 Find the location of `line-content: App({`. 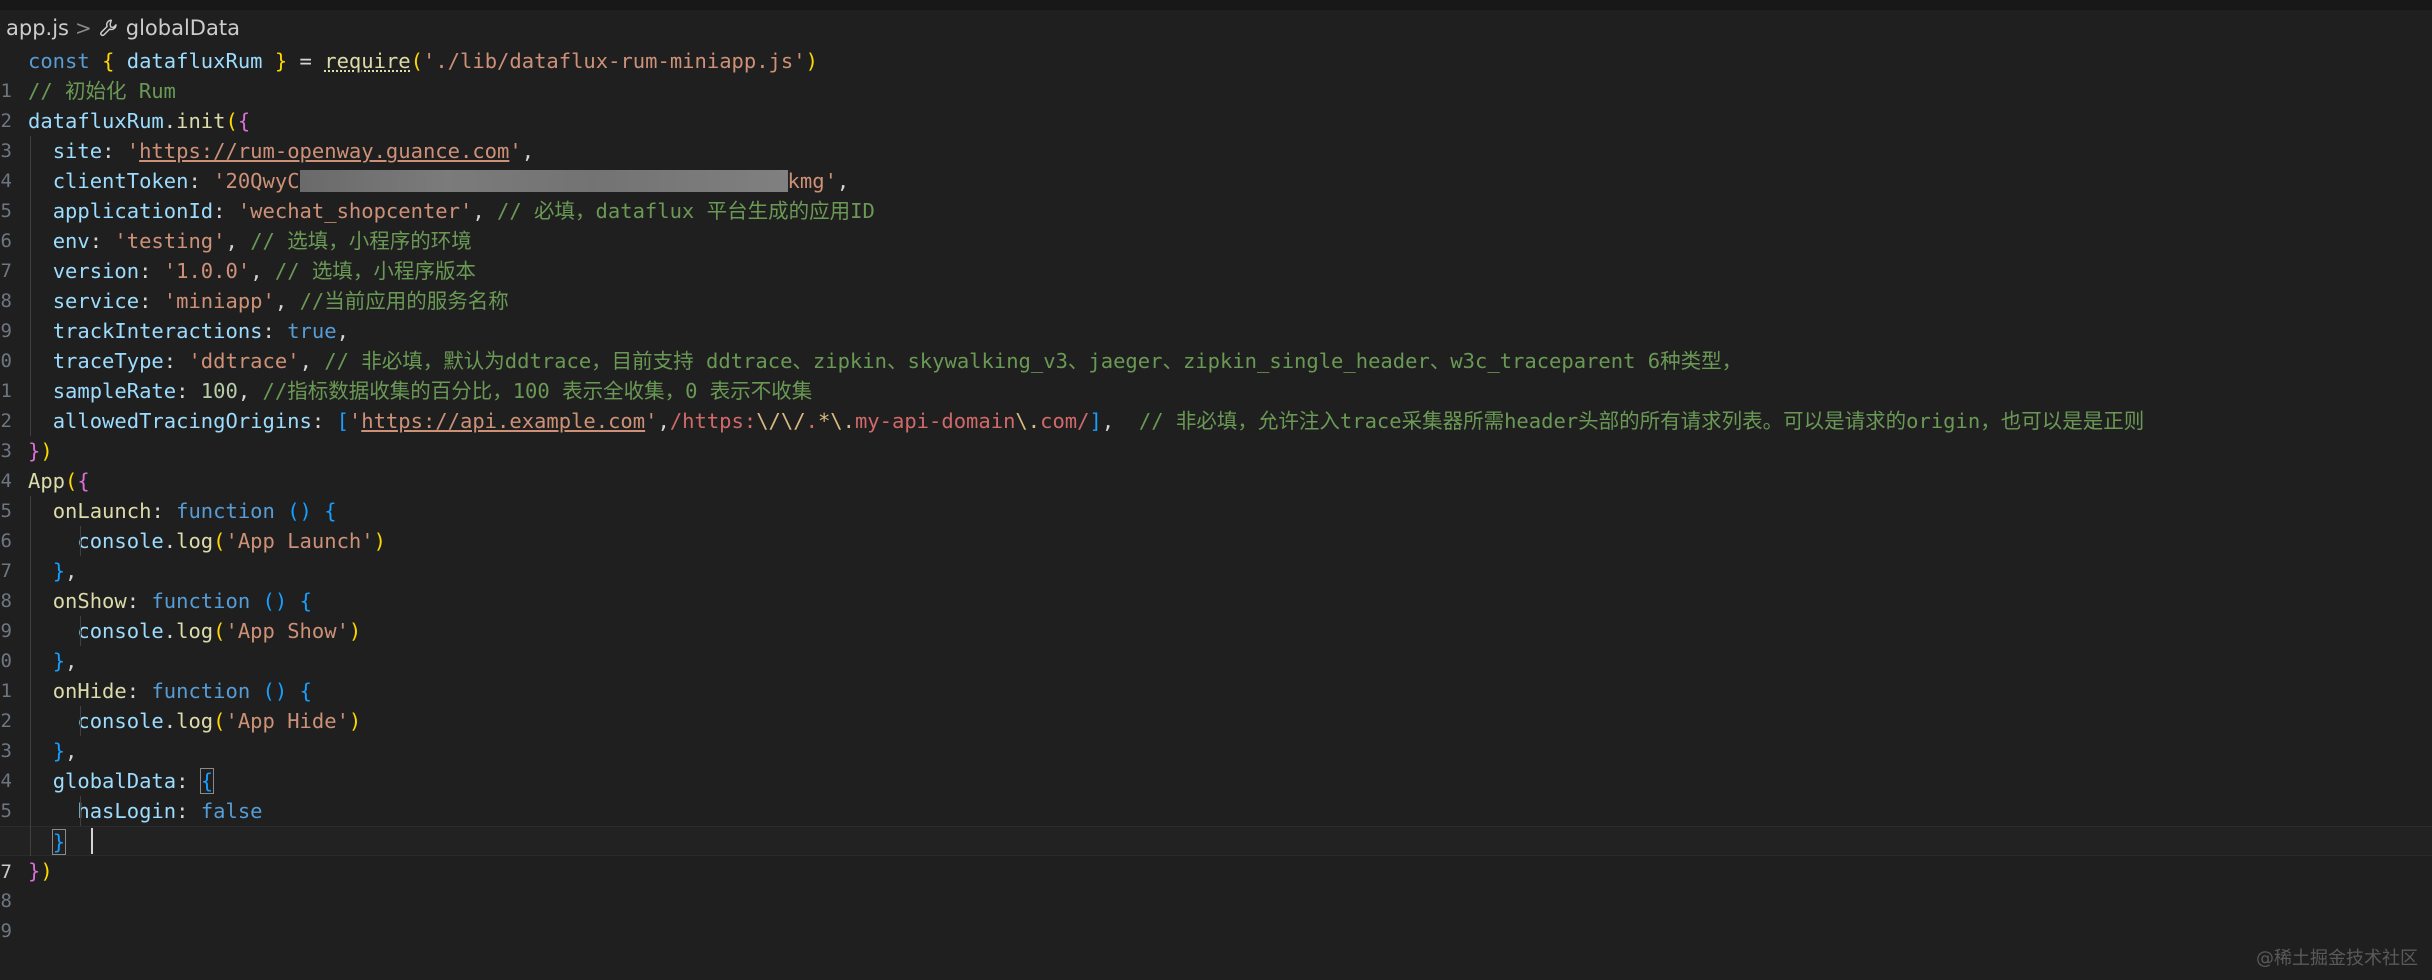

line-content: App({ is located at coordinates (59, 481).